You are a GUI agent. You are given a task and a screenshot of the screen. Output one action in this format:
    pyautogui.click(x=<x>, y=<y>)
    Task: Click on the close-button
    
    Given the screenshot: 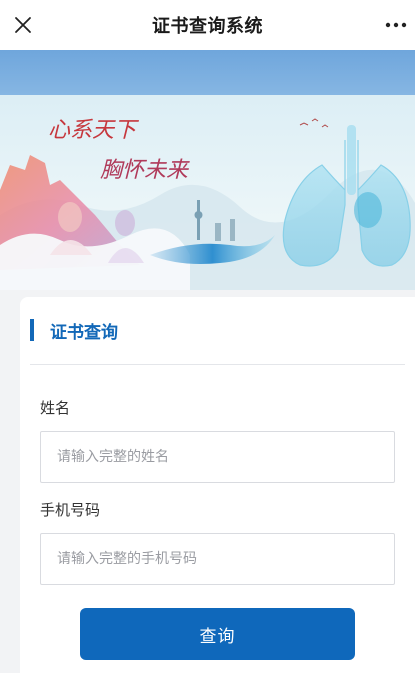 What is the action you would take?
    pyautogui.click(x=23, y=25)
    